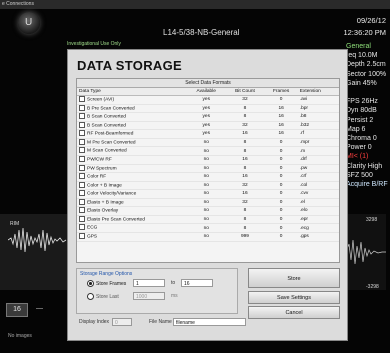 Image resolution: width=390 pixels, height=353 pixels. I want to click on display-index-input: 0, so click(122, 322).